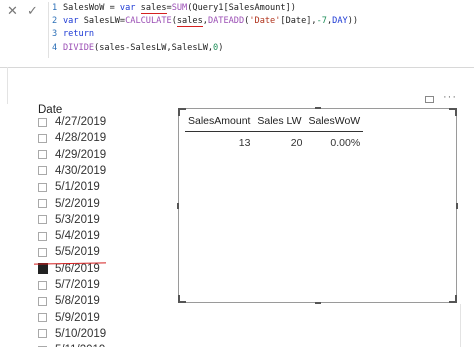 Image resolution: width=474 pixels, height=347 pixels. Describe the element at coordinates (55, 8) in the screenshot. I see `line-number: 1` at that location.